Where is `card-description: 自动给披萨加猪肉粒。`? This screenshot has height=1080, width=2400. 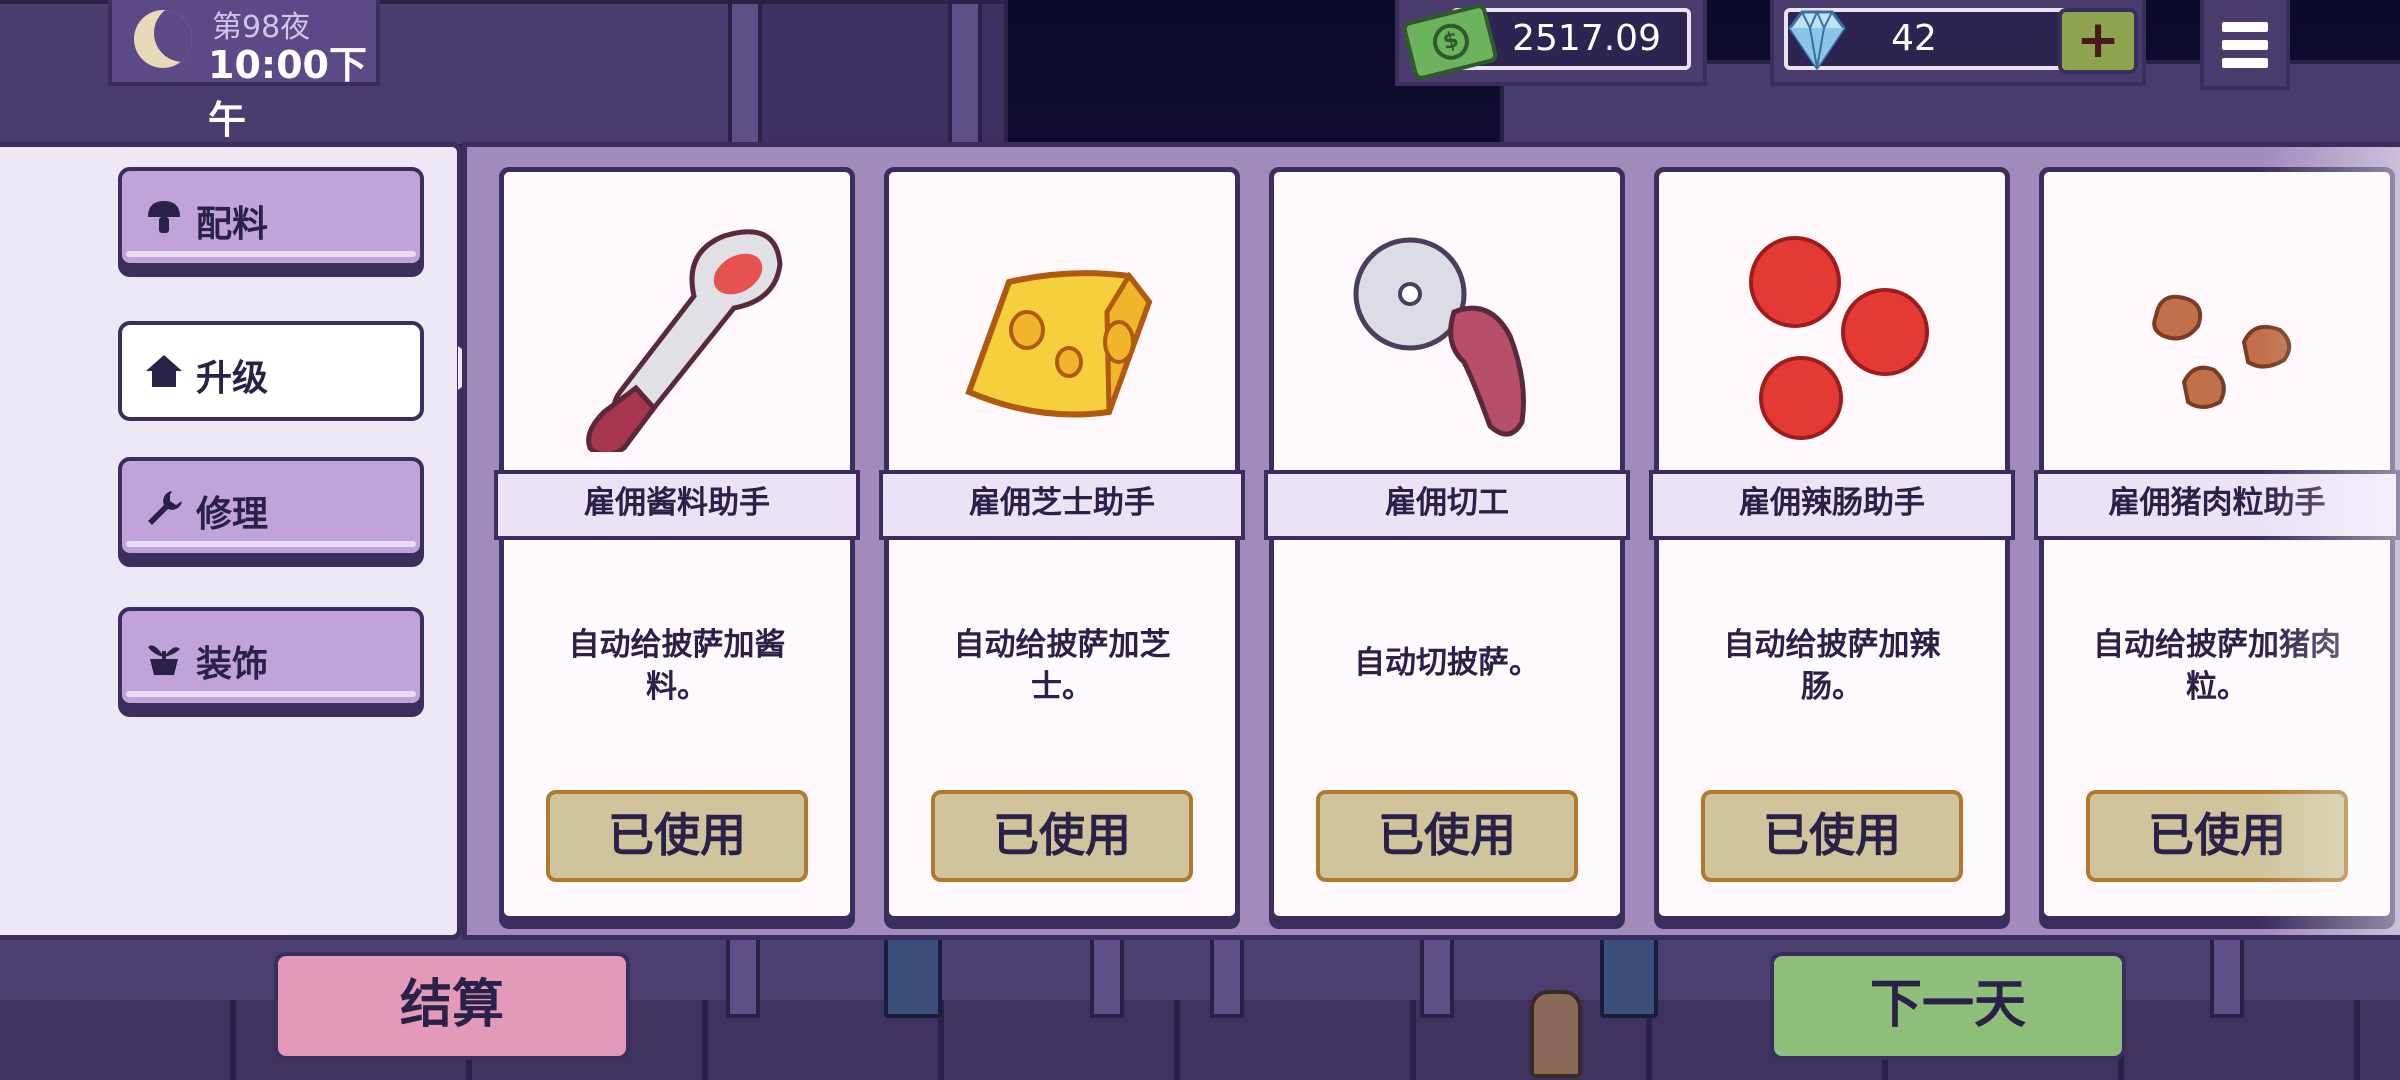 card-description: 自动给披萨加猪肉粒。 is located at coordinates (2217, 666).